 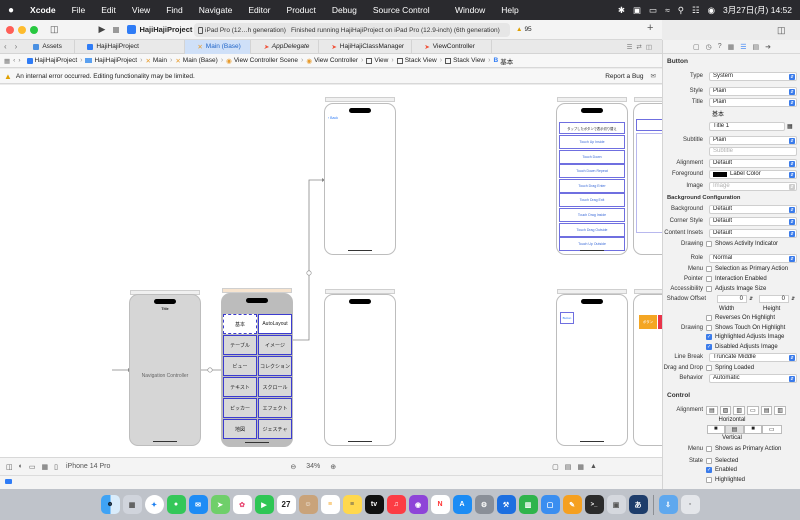 I want to click on title-popup: Plain ⇵, so click(x=753, y=102).